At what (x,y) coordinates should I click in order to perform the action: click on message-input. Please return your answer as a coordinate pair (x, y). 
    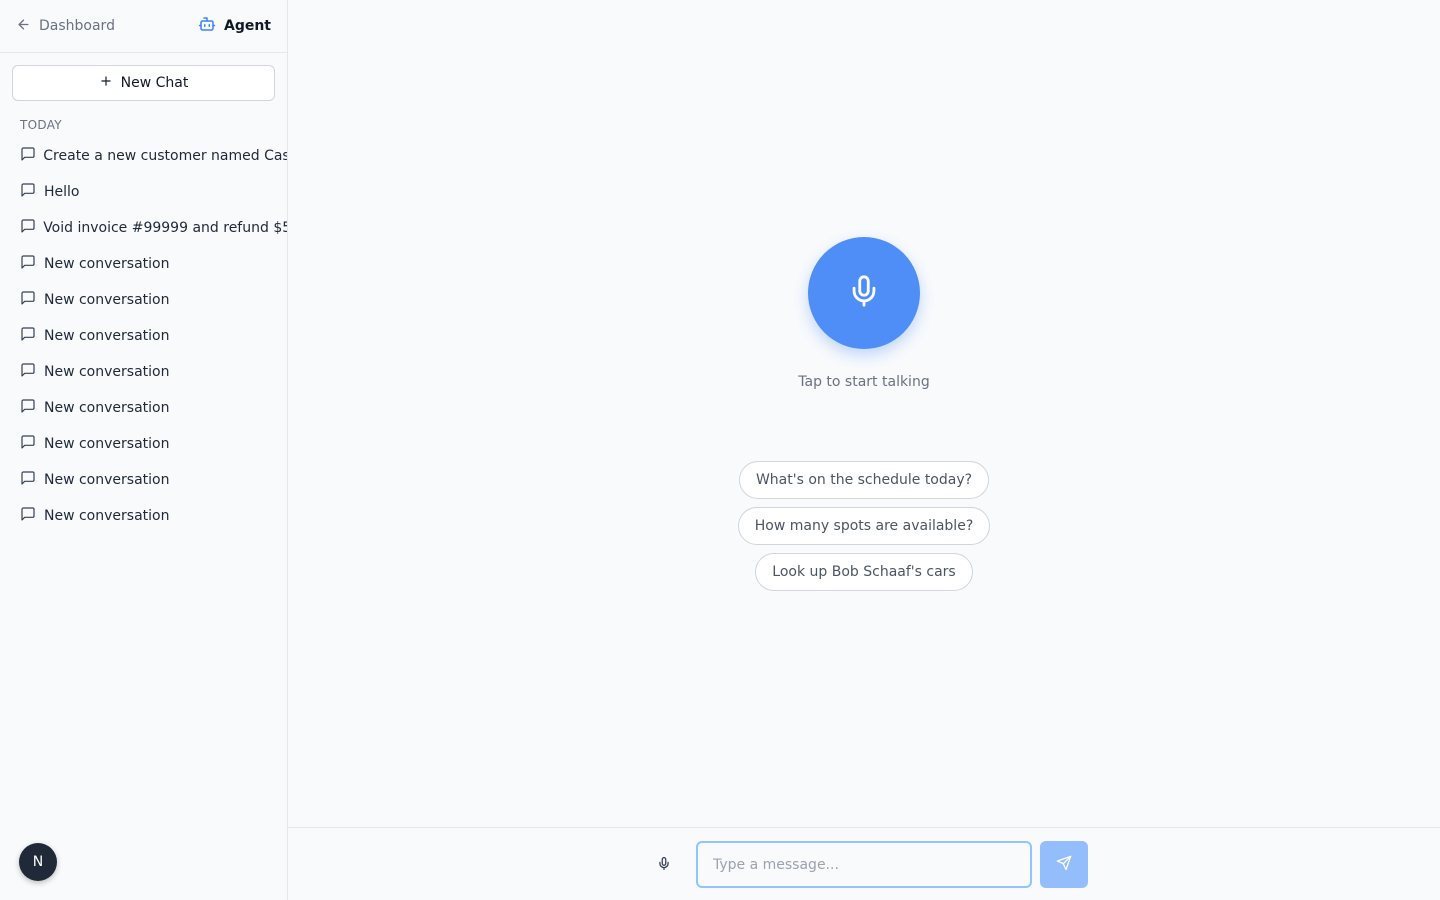
    Looking at the image, I should click on (864, 864).